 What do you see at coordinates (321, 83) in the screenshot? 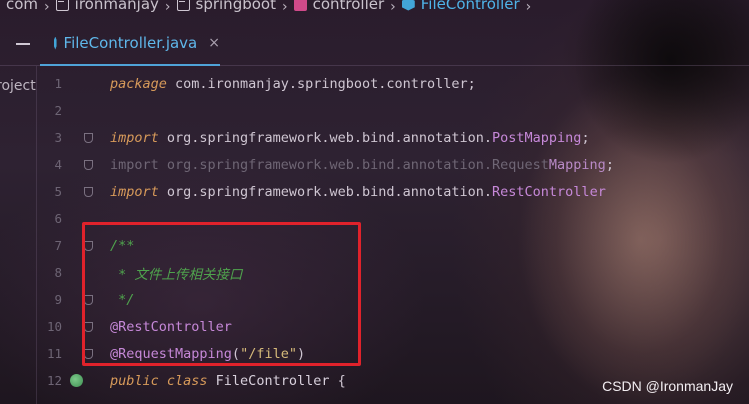
I see `code-token: com.ironmanjay.springboot.controller;` at bounding box center [321, 83].